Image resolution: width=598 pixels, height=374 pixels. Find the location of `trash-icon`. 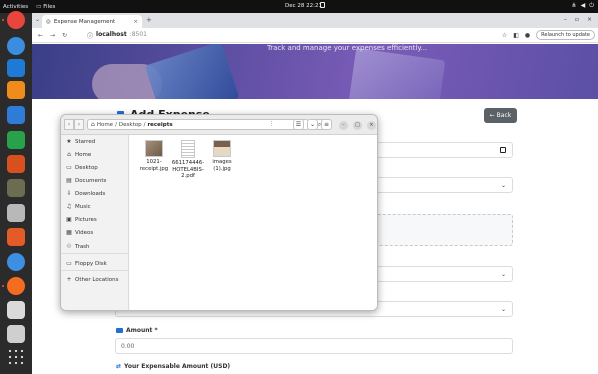

trash-icon is located at coordinates (16, 334).